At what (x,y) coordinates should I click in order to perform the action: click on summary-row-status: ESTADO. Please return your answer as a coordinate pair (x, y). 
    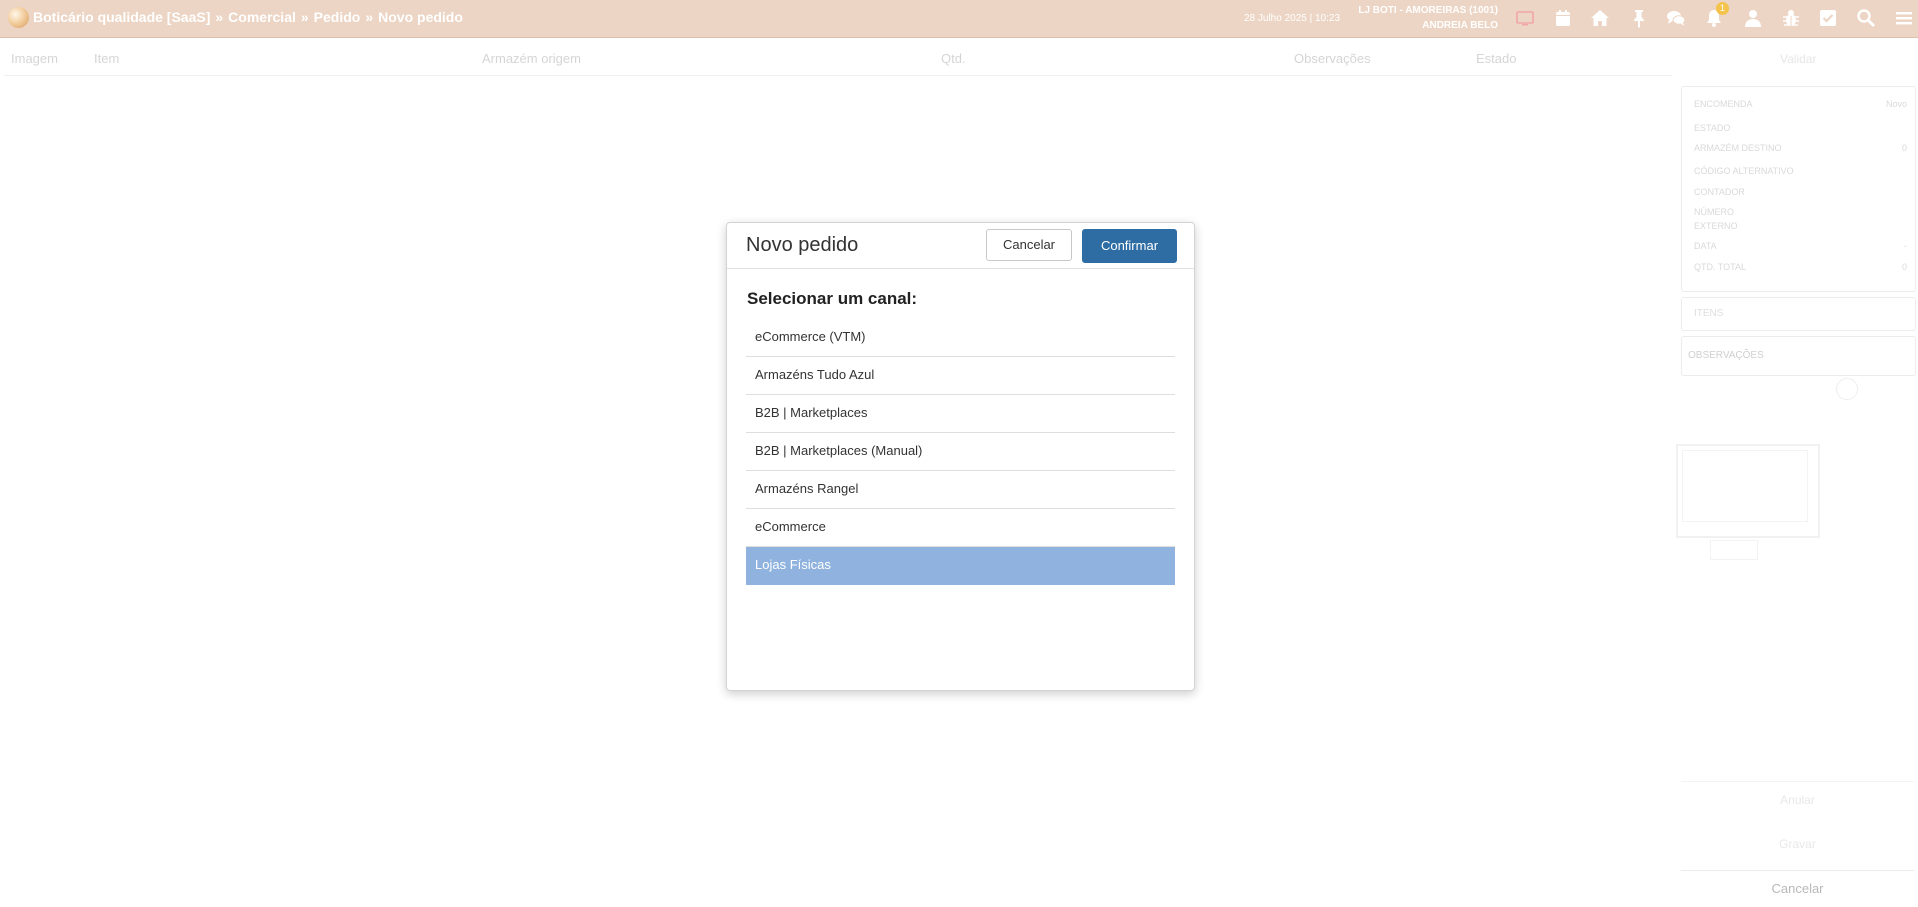
    Looking at the image, I should click on (1800, 128).